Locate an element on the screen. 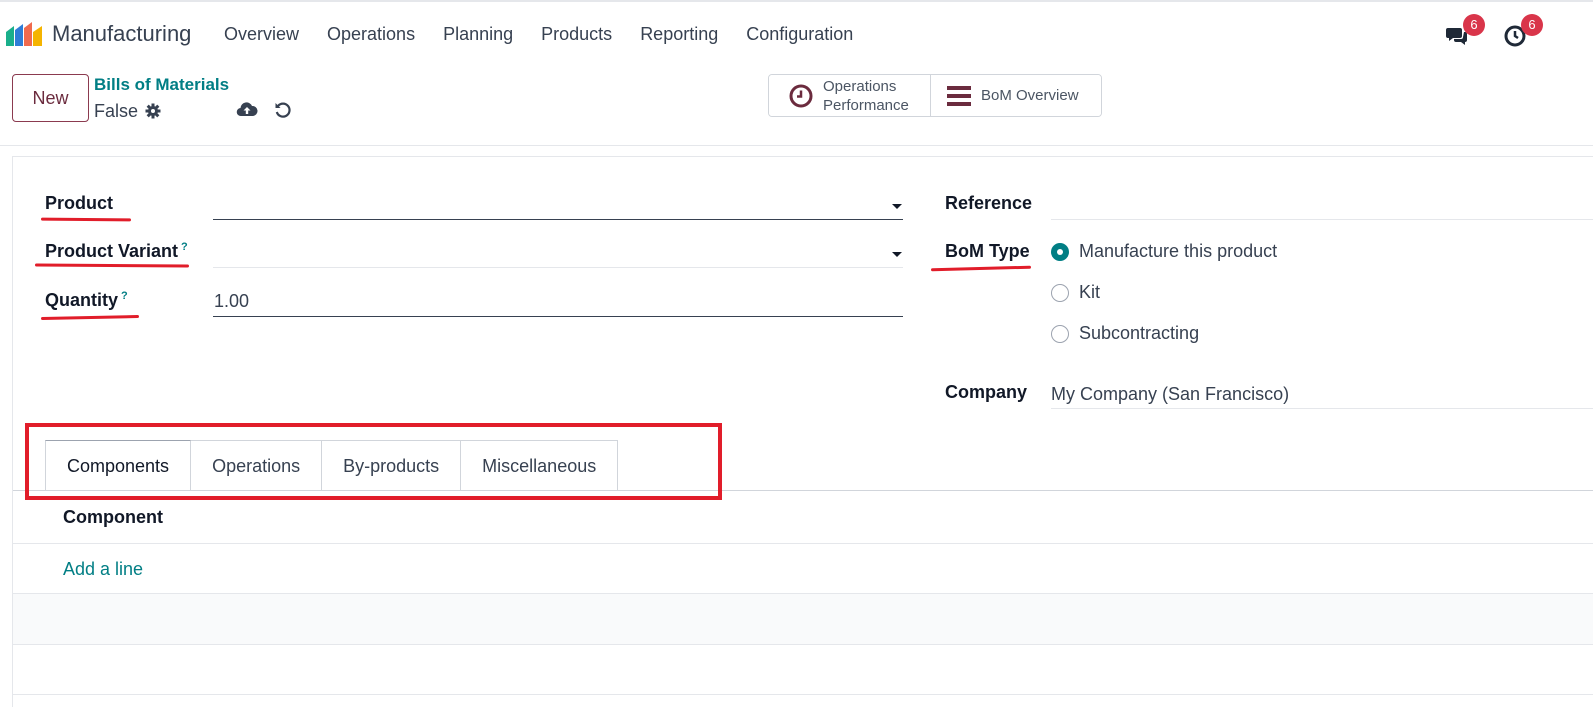  bars-icon is located at coordinates (959, 95).